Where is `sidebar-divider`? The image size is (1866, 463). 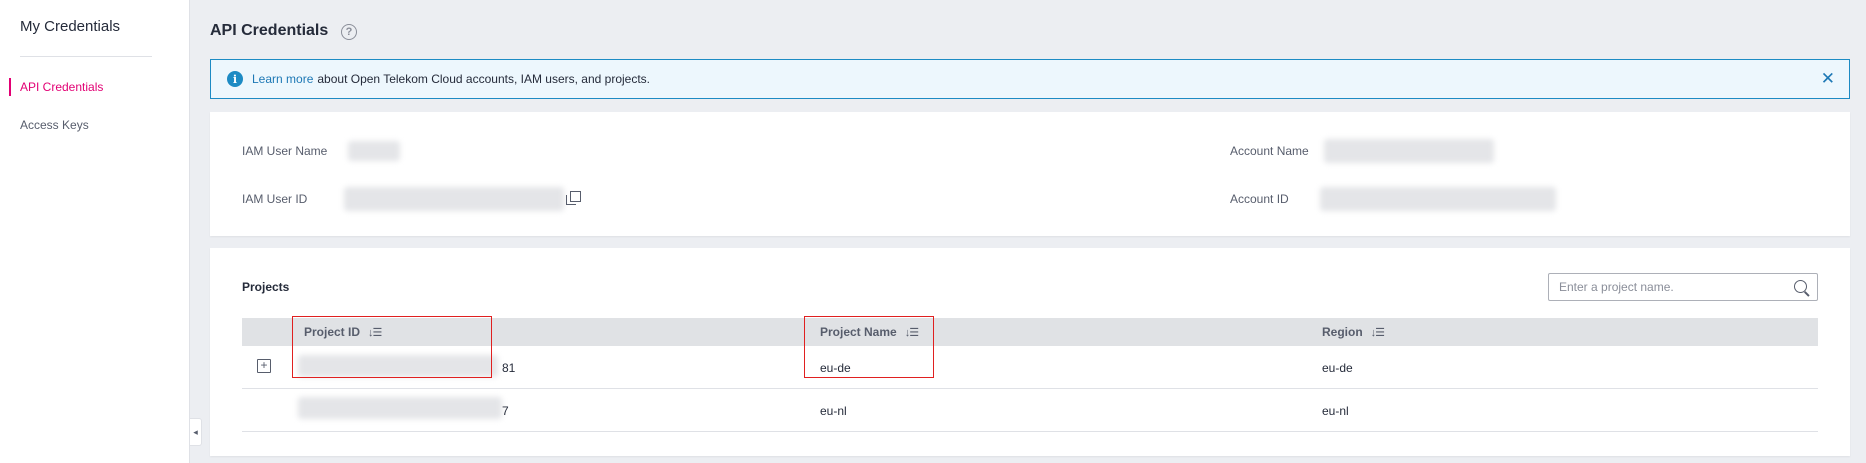 sidebar-divider is located at coordinates (86, 56).